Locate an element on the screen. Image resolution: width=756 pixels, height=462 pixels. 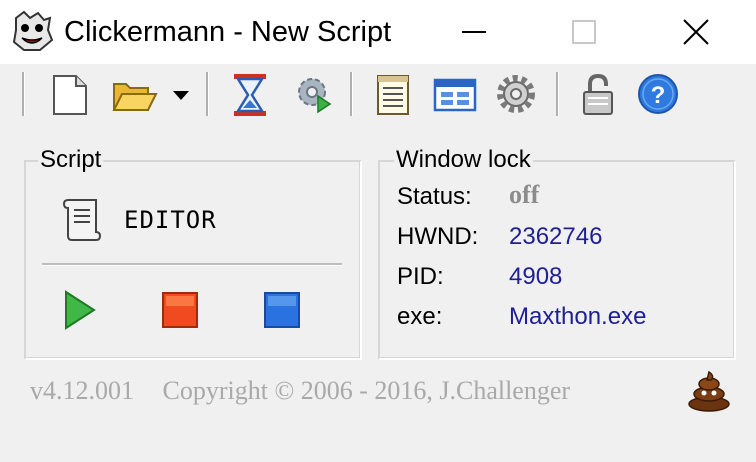
window-lock-label: Window lock is located at coordinates (463, 160).